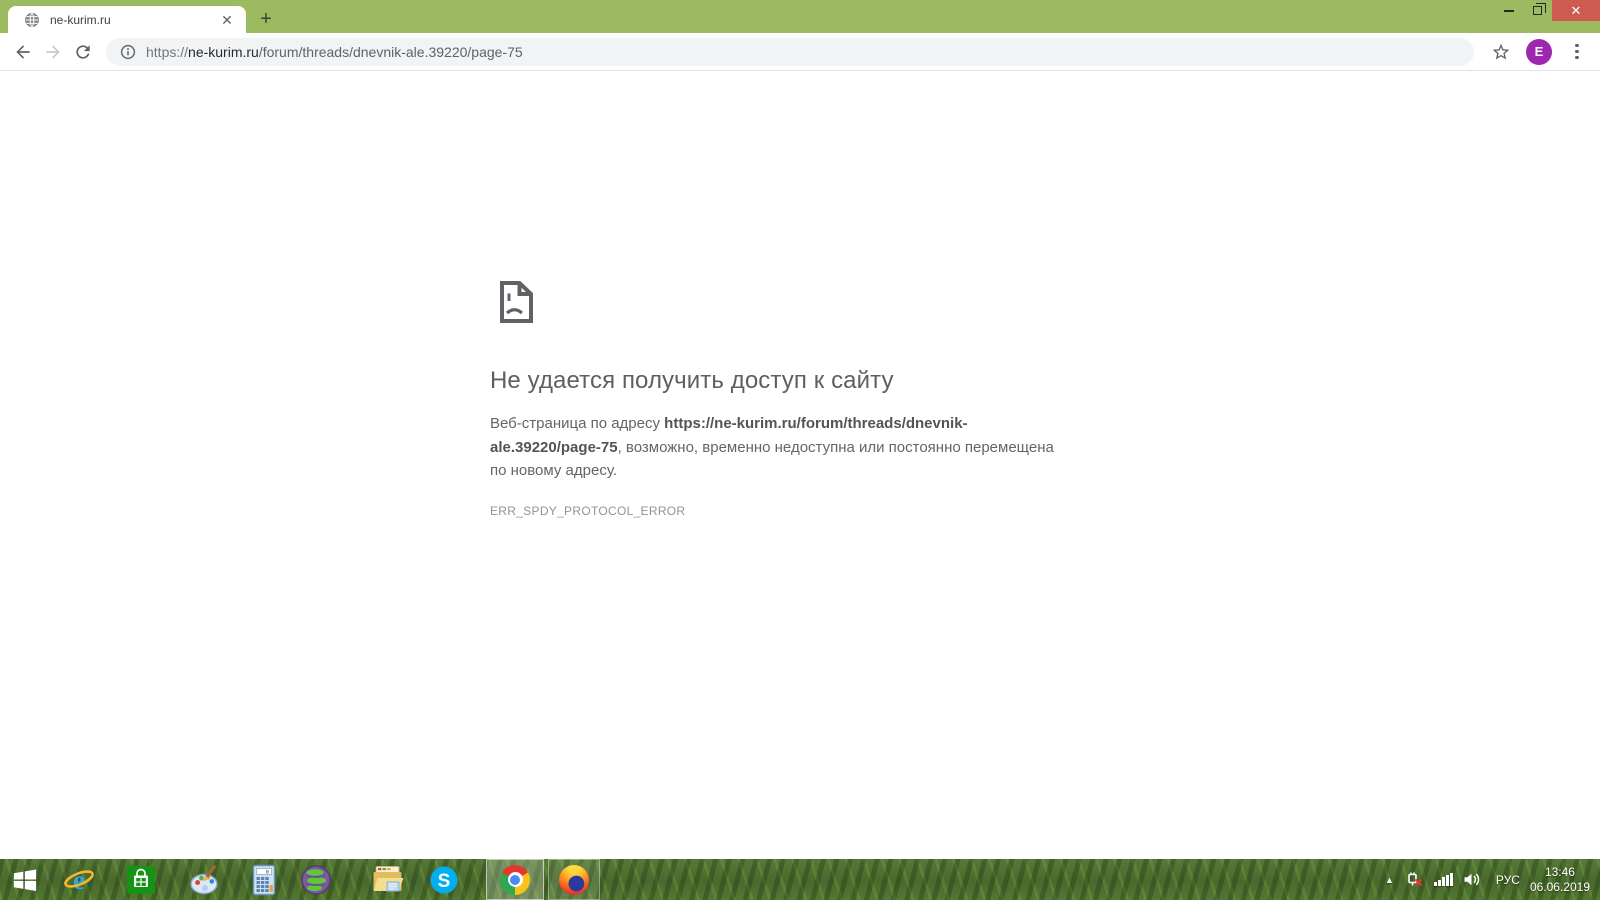 Image resolution: width=1600 pixels, height=900 pixels. What do you see at coordinates (167, 51) in the screenshot?
I see `url-scheme: https://` at bounding box center [167, 51].